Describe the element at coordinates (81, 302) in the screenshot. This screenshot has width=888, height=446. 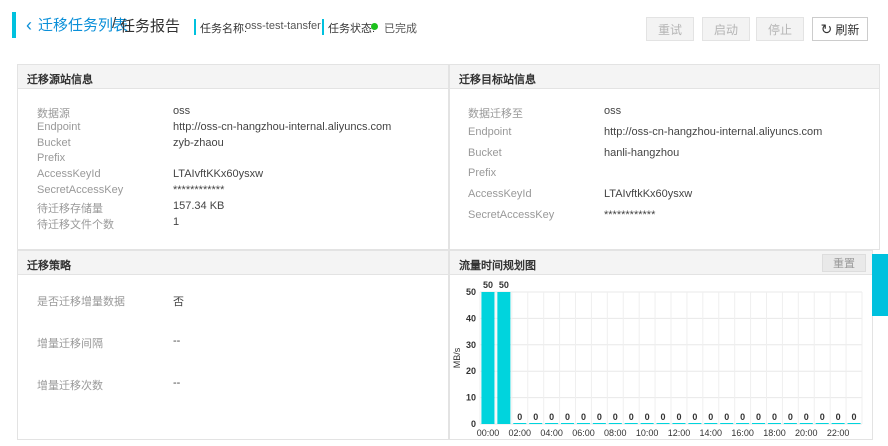
I see `strategy-row-label: 是否迁移增量数据` at that location.